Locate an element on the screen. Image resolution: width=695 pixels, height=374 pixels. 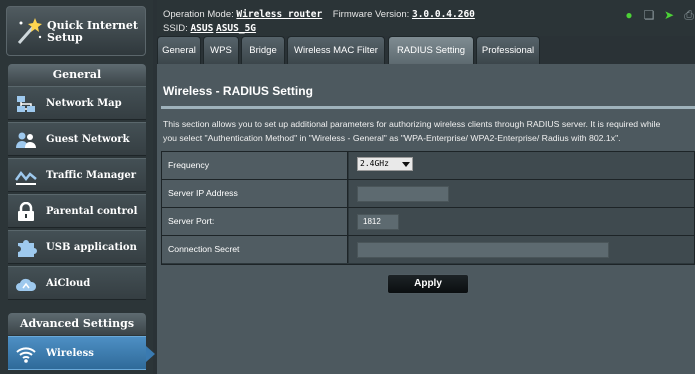
sidebar-item-wireless: Wireless is located at coordinates (81, 353).